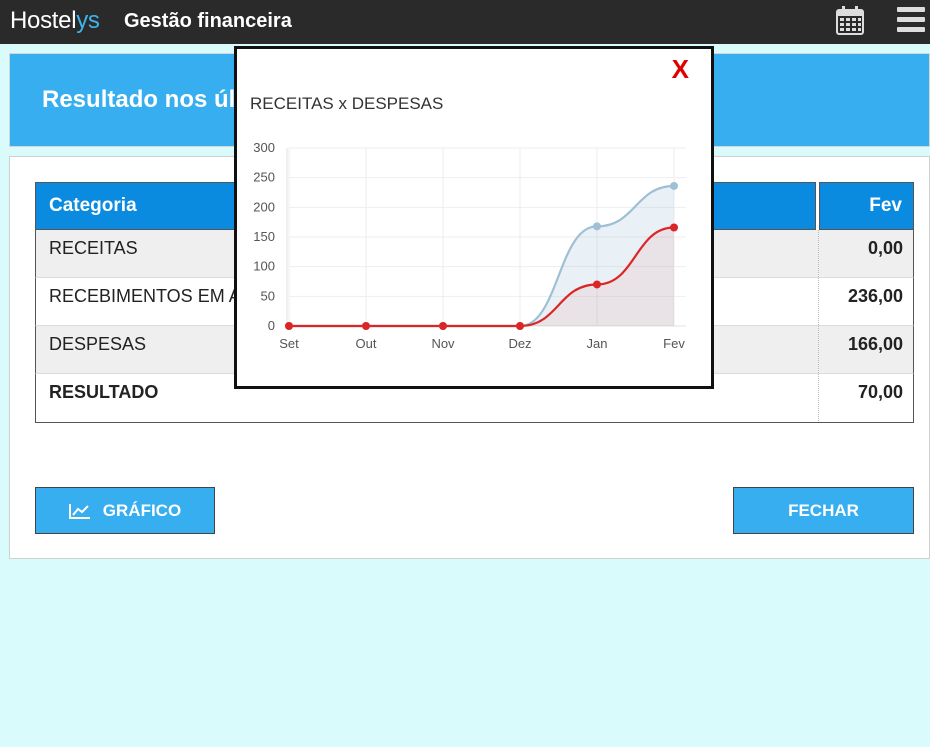 The width and height of the screenshot is (930, 747). What do you see at coordinates (597, 343) in the screenshot?
I see `x-tick-label: Jan` at bounding box center [597, 343].